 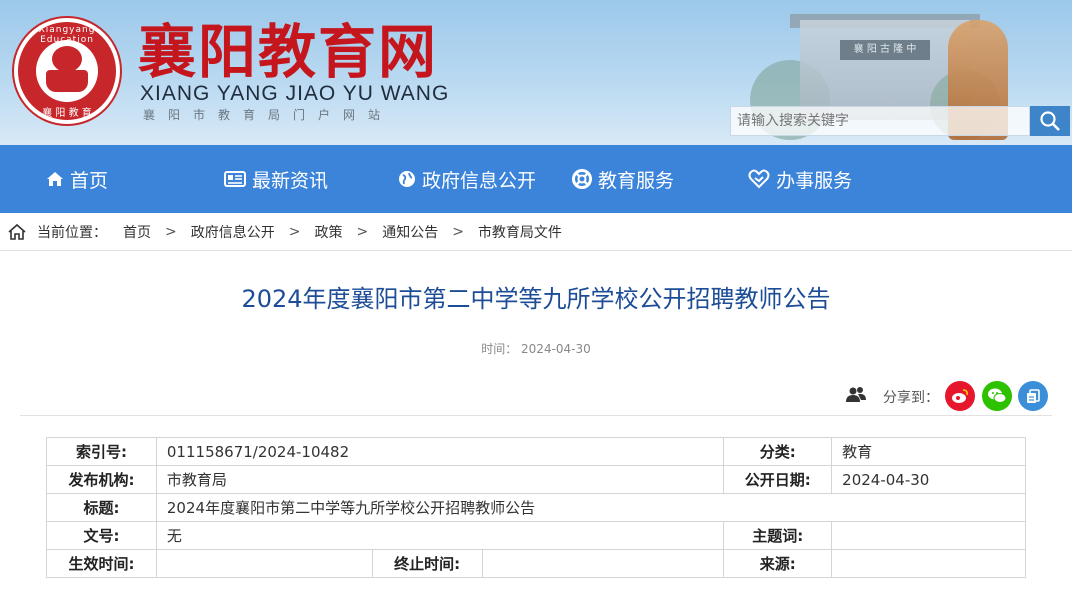 I want to click on table-row: 索引号: 011158671/2024-10482 分类: 教育, so click(x=536, y=451).